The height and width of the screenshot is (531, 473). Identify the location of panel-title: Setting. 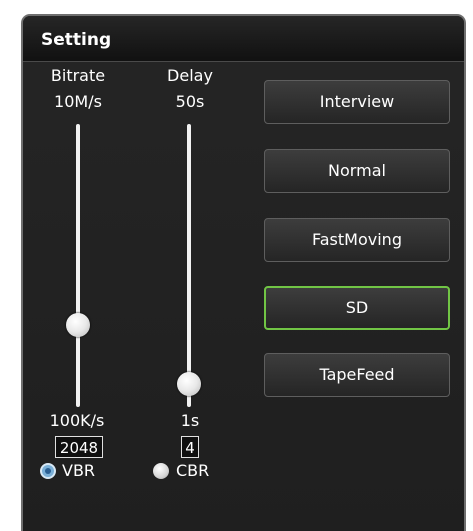
(76, 40).